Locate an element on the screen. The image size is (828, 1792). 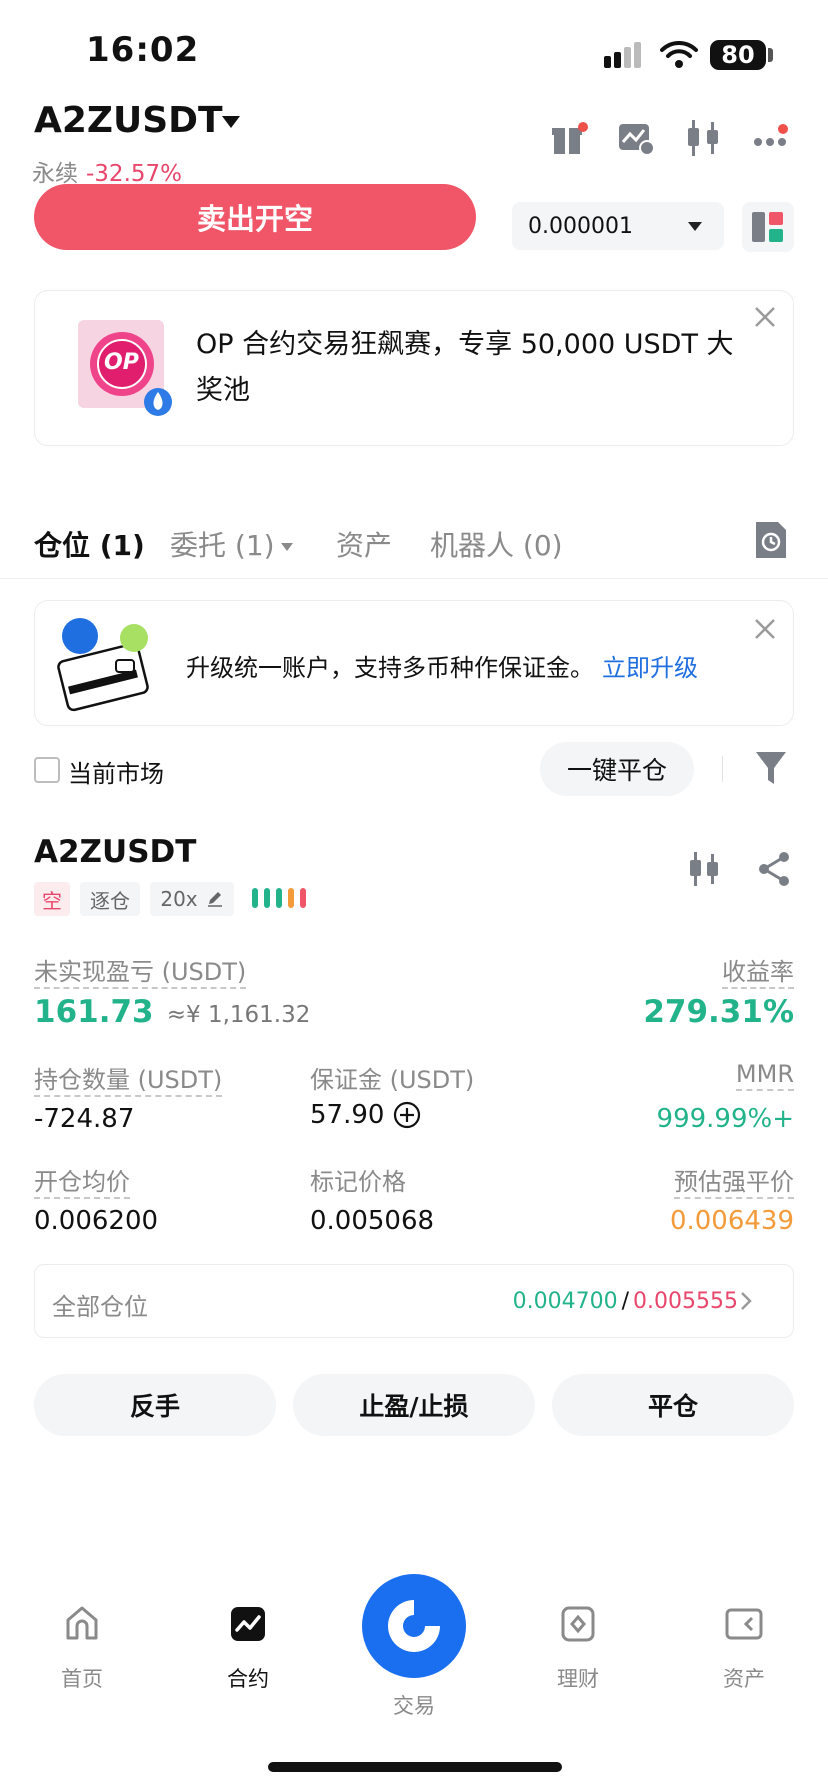
position-symbol: A2ZUSDT is located at coordinates (115, 852).